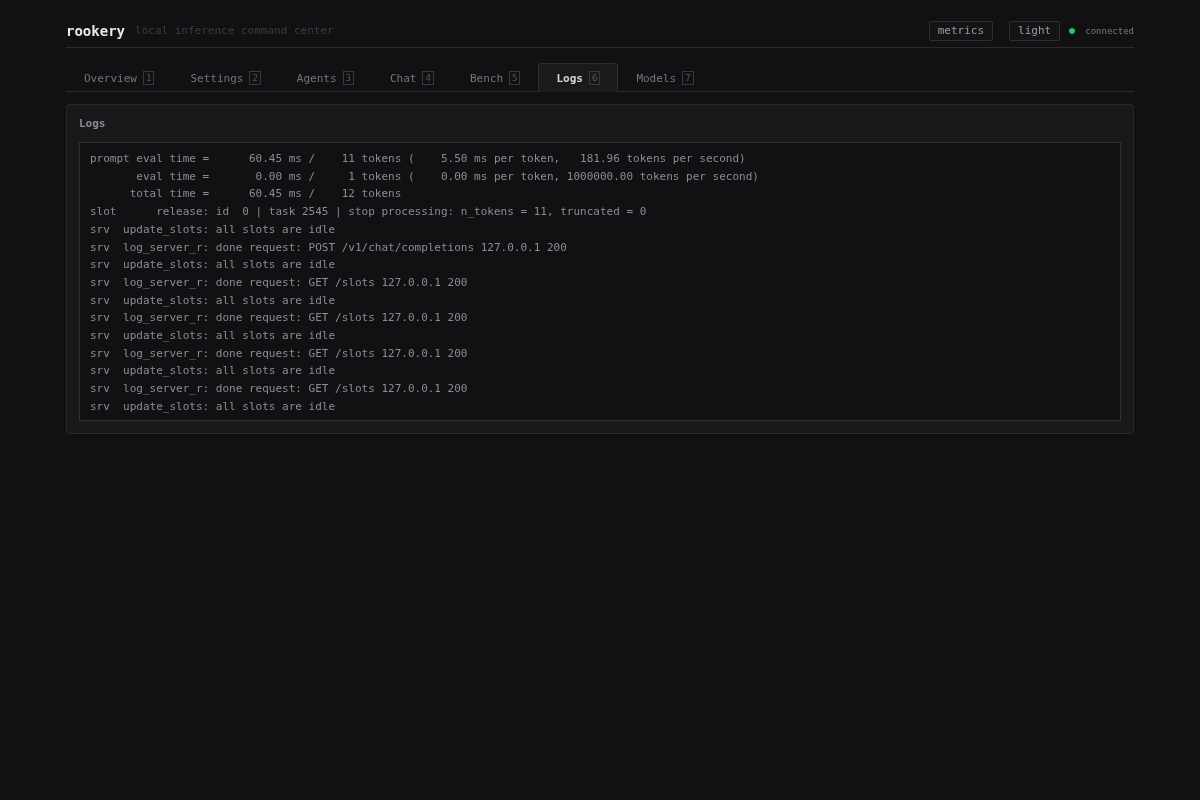  What do you see at coordinates (495, 77) in the screenshot?
I see `tab: Bench 5` at bounding box center [495, 77].